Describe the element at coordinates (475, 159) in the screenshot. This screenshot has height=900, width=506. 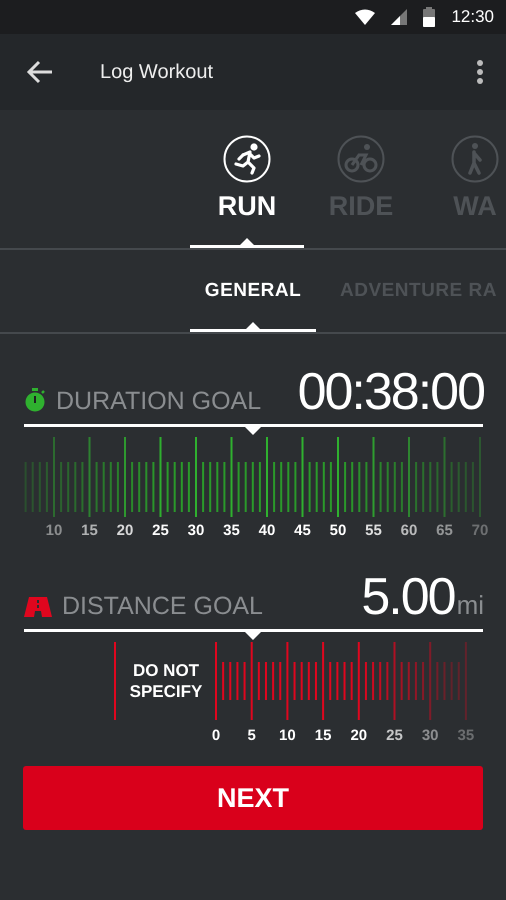
I see `walker-icon` at that location.